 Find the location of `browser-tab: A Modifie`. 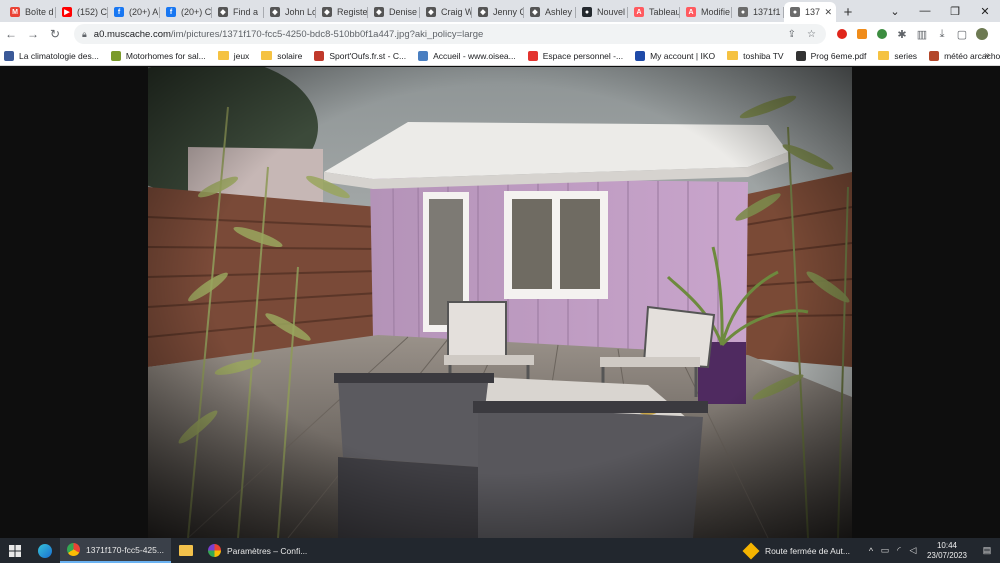

browser-tab: A Modifie is located at coordinates (706, 12).